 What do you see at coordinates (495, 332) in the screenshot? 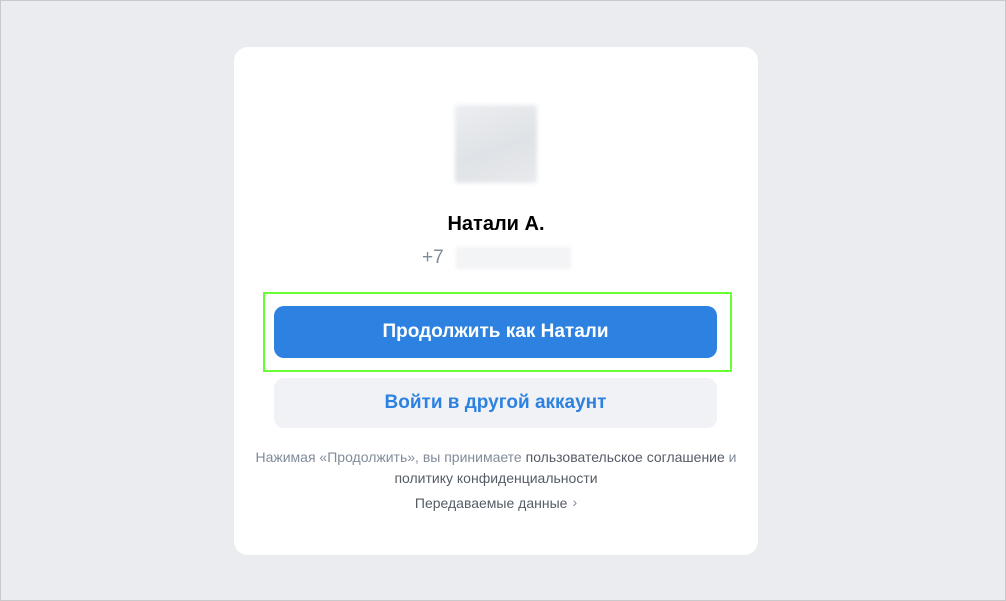
I see `continue-button: Продолжить как Натали` at bounding box center [495, 332].